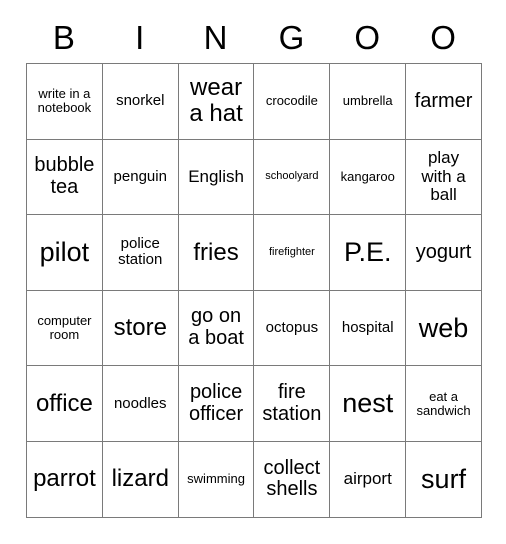  I want to click on bingo-cell-label: fries, so click(216, 252).